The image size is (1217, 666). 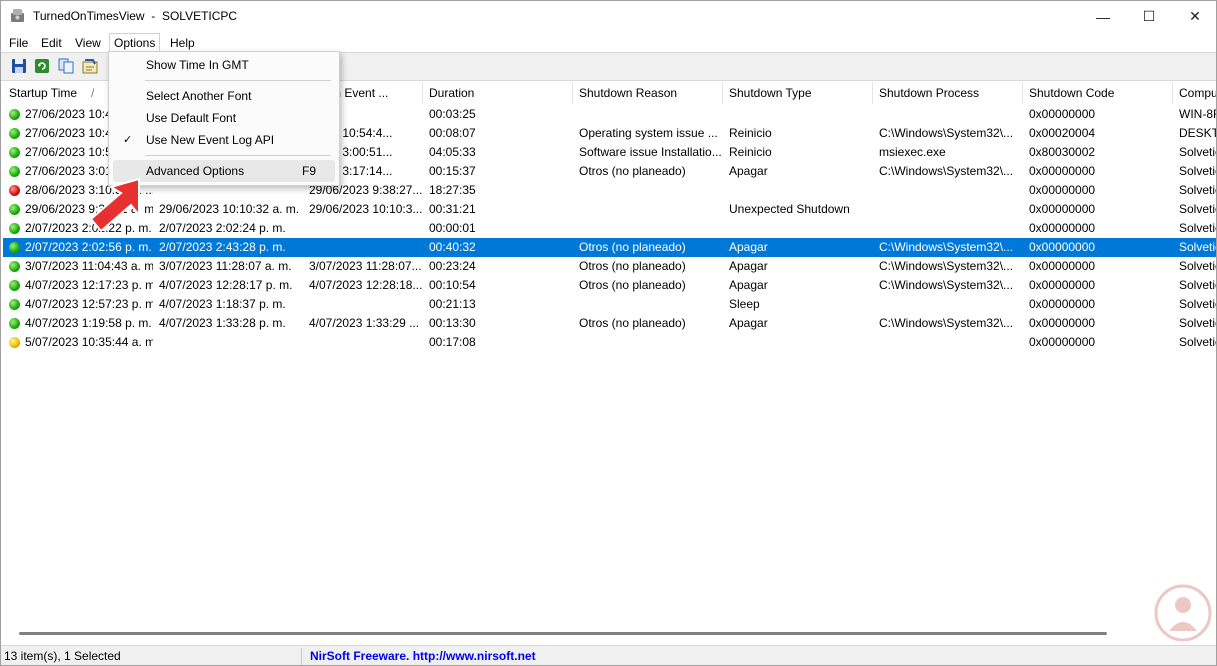 I want to click on col-shutdown-process: Shutdown Process, so click(x=948, y=93).